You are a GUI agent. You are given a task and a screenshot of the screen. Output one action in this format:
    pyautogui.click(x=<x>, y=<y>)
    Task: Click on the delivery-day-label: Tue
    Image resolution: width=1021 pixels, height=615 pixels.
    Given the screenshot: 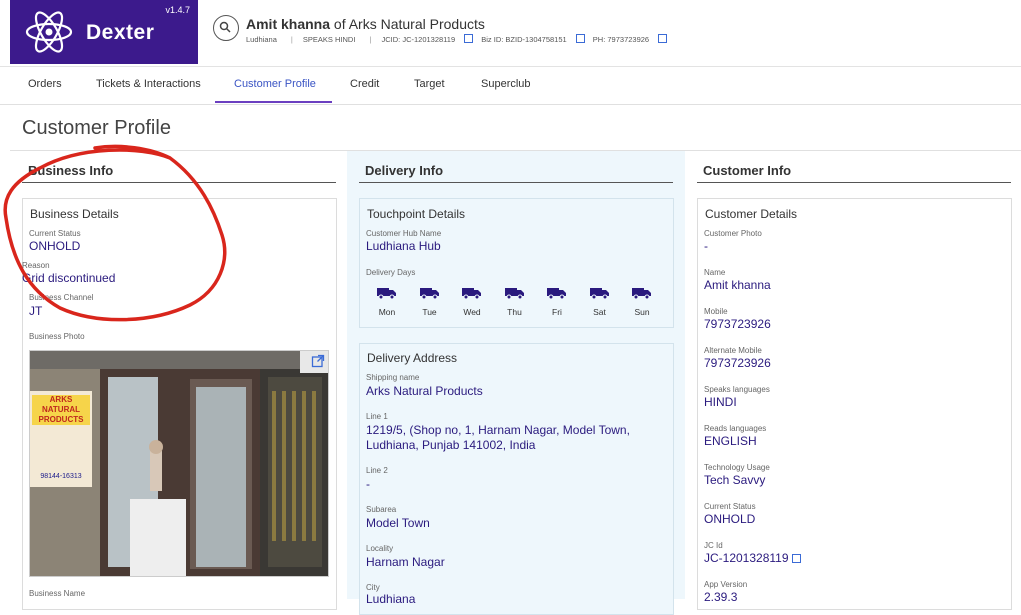 What is the action you would take?
    pyautogui.click(x=429, y=312)
    